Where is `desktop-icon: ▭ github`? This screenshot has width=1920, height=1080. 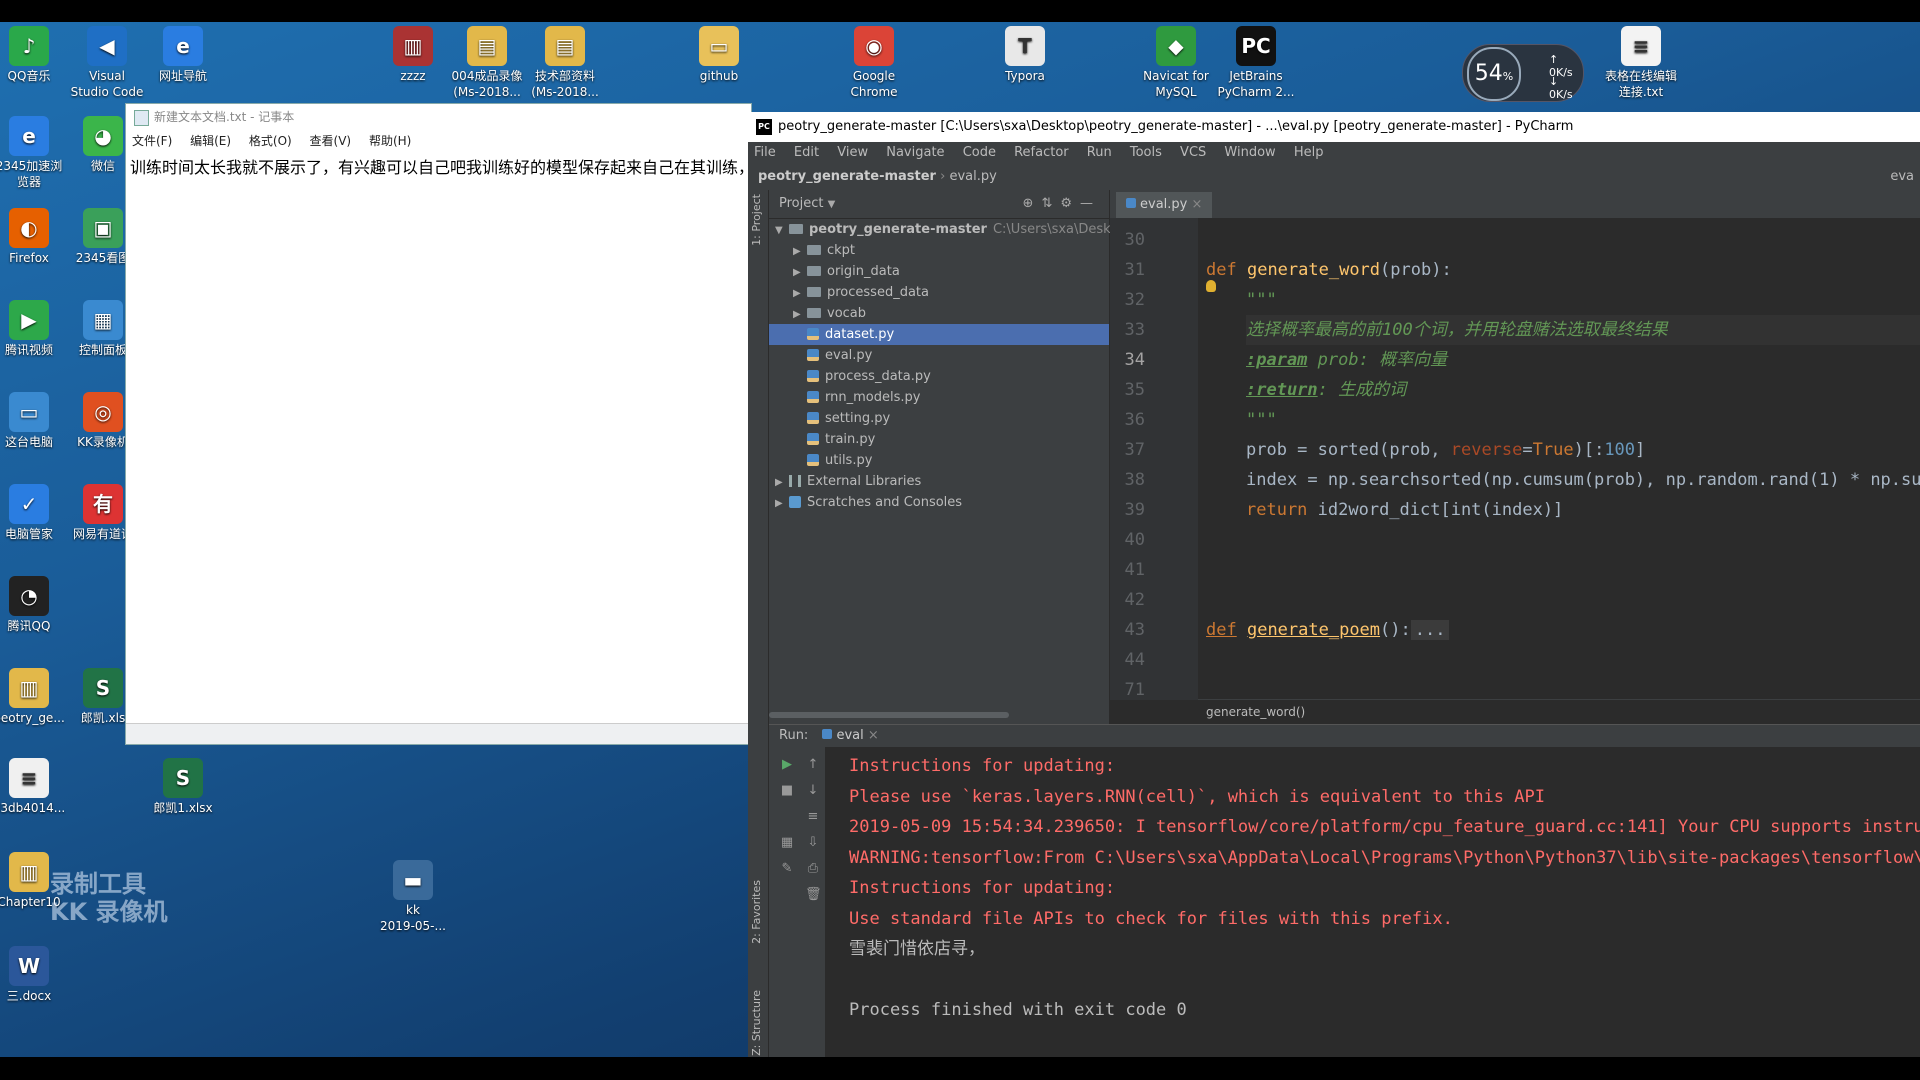
desktop-icon: ▭ github is located at coordinates (719, 55).